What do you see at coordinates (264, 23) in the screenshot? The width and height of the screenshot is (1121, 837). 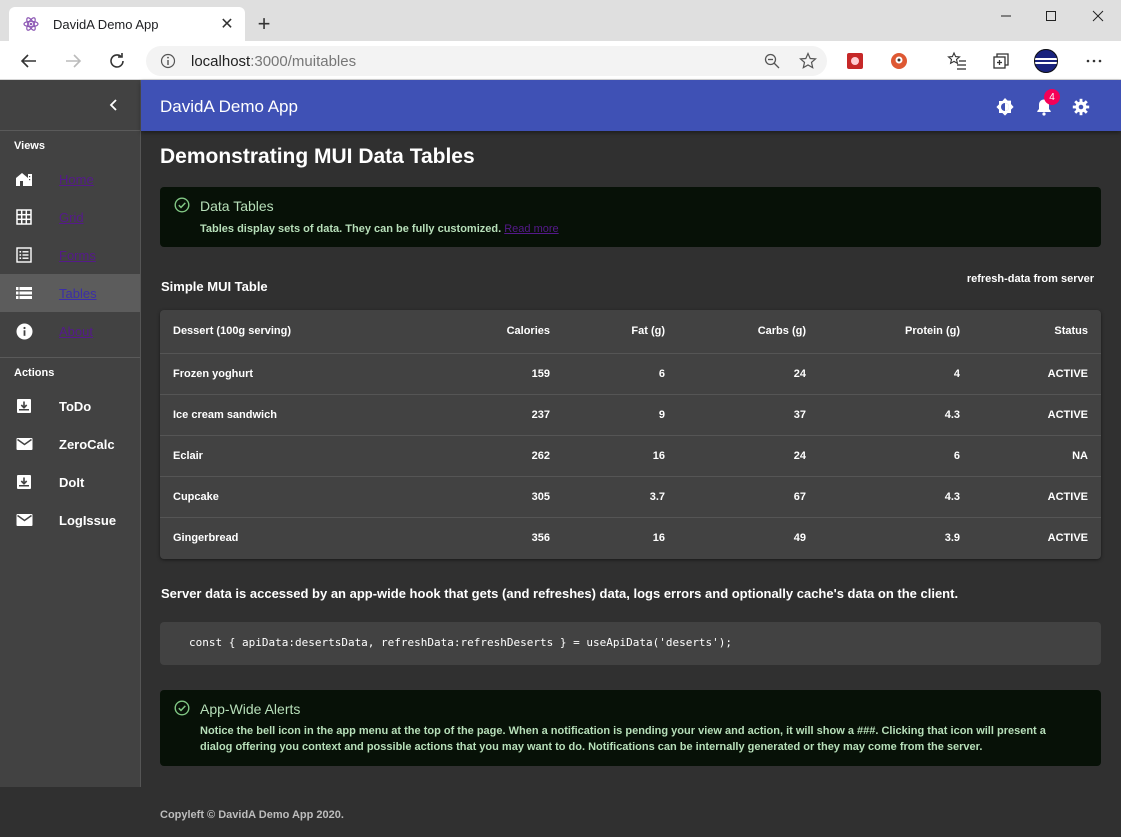 I see `new-tab-icon: +` at bounding box center [264, 23].